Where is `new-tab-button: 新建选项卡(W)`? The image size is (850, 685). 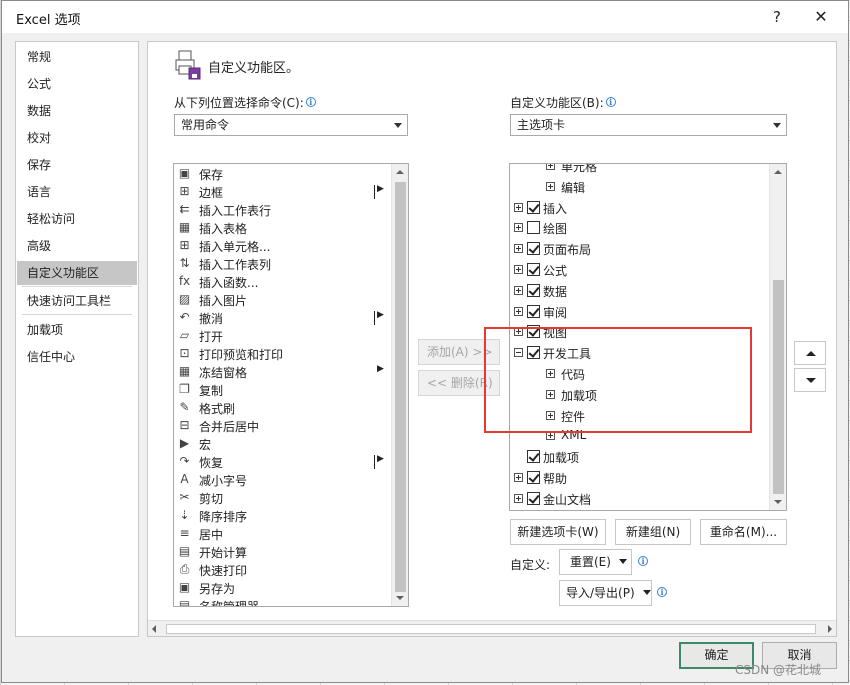
new-tab-button: 新建选项卡(W) is located at coordinates (558, 532).